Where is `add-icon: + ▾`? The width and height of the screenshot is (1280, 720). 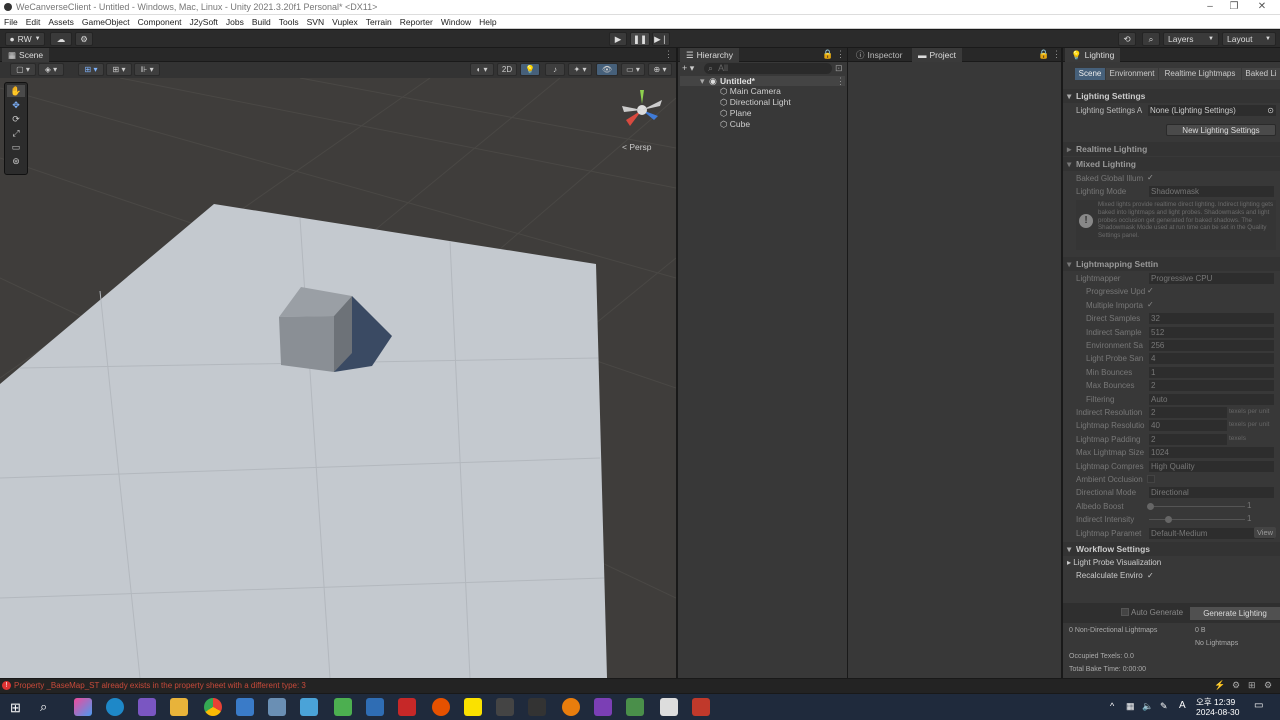 add-icon: + ▾ is located at coordinates (688, 68).